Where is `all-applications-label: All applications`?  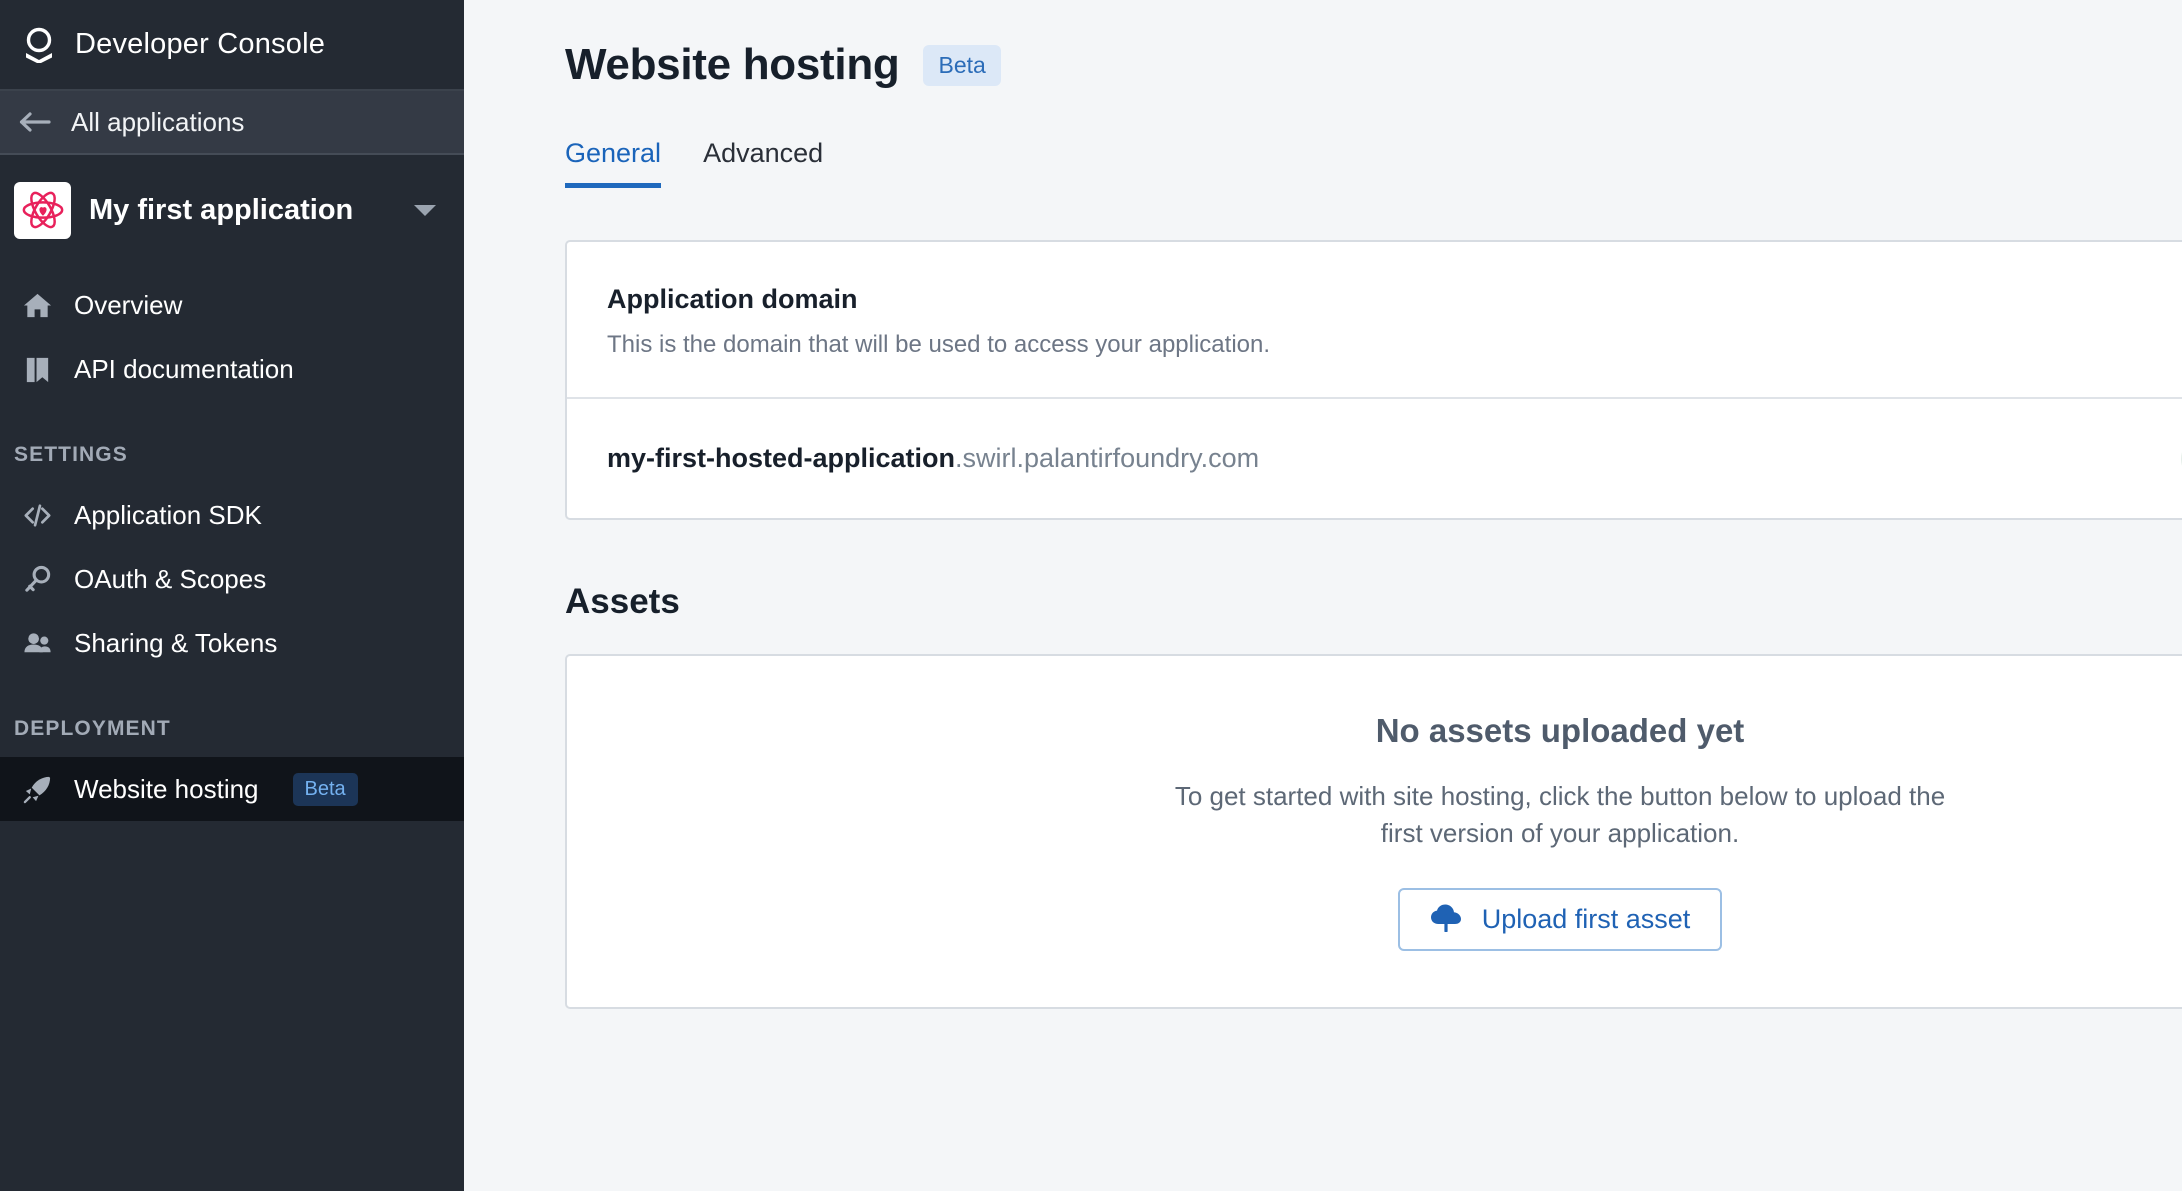
all-applications-label: All applications is located at coordinates (158, 121).